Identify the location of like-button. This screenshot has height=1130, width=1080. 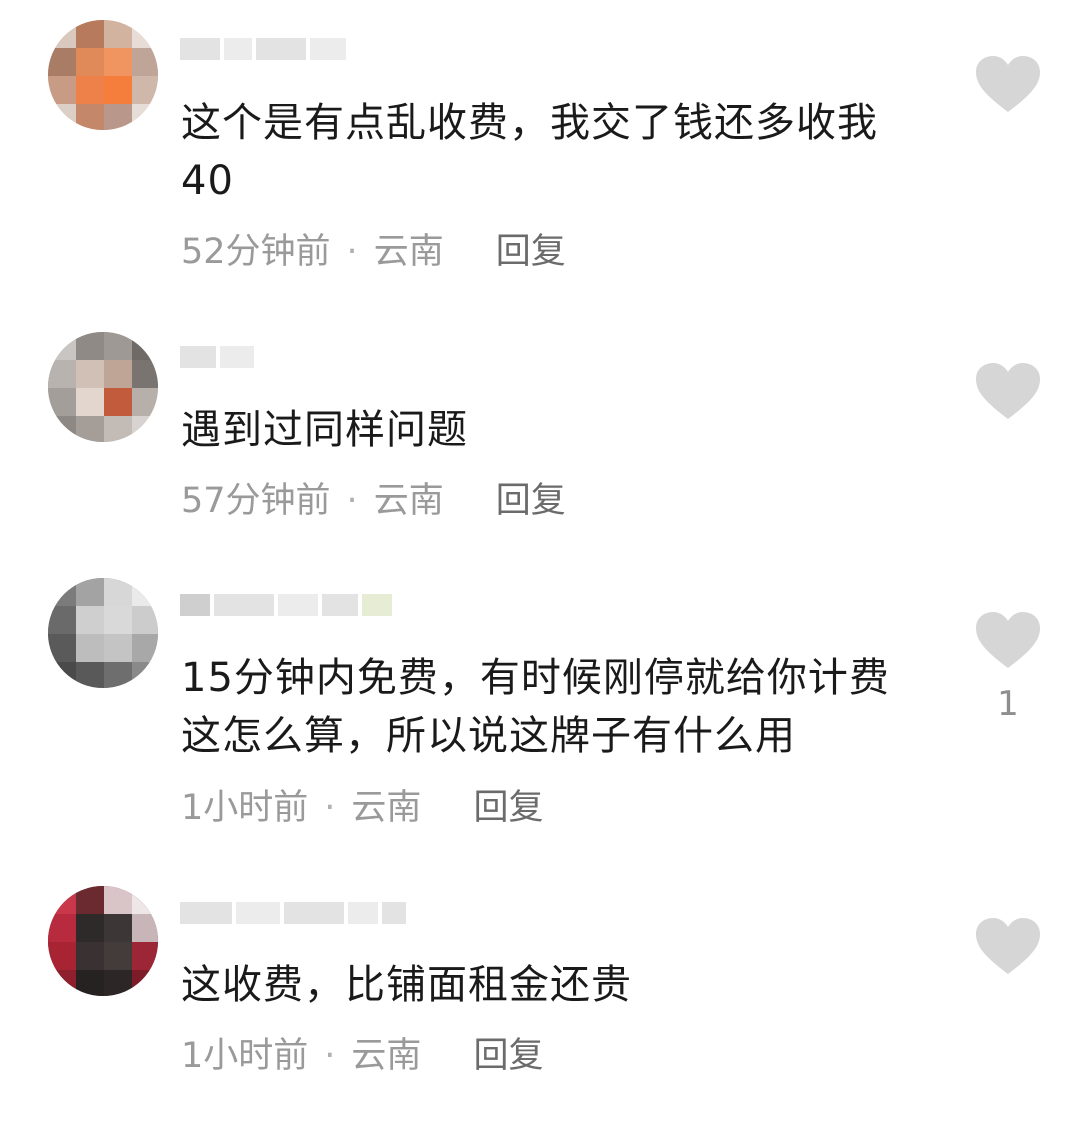
(1008, 947).